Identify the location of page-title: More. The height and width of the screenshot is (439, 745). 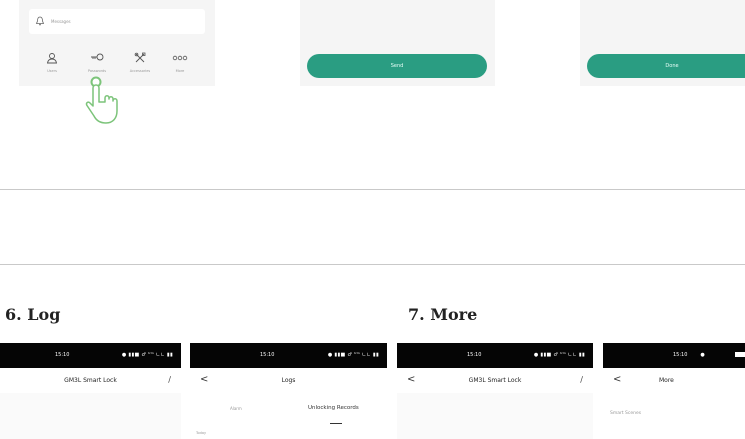
(666, 380).